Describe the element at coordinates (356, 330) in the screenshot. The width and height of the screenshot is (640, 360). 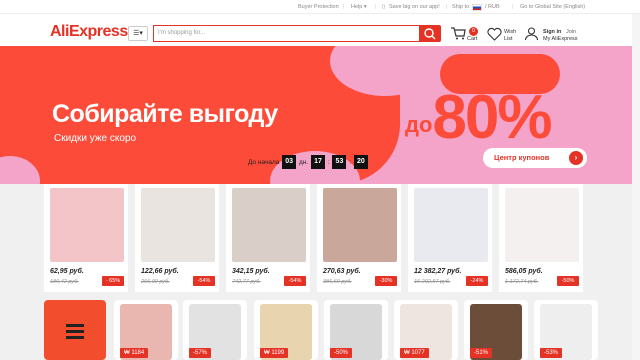
I see `deal-card: -50%` at that location.